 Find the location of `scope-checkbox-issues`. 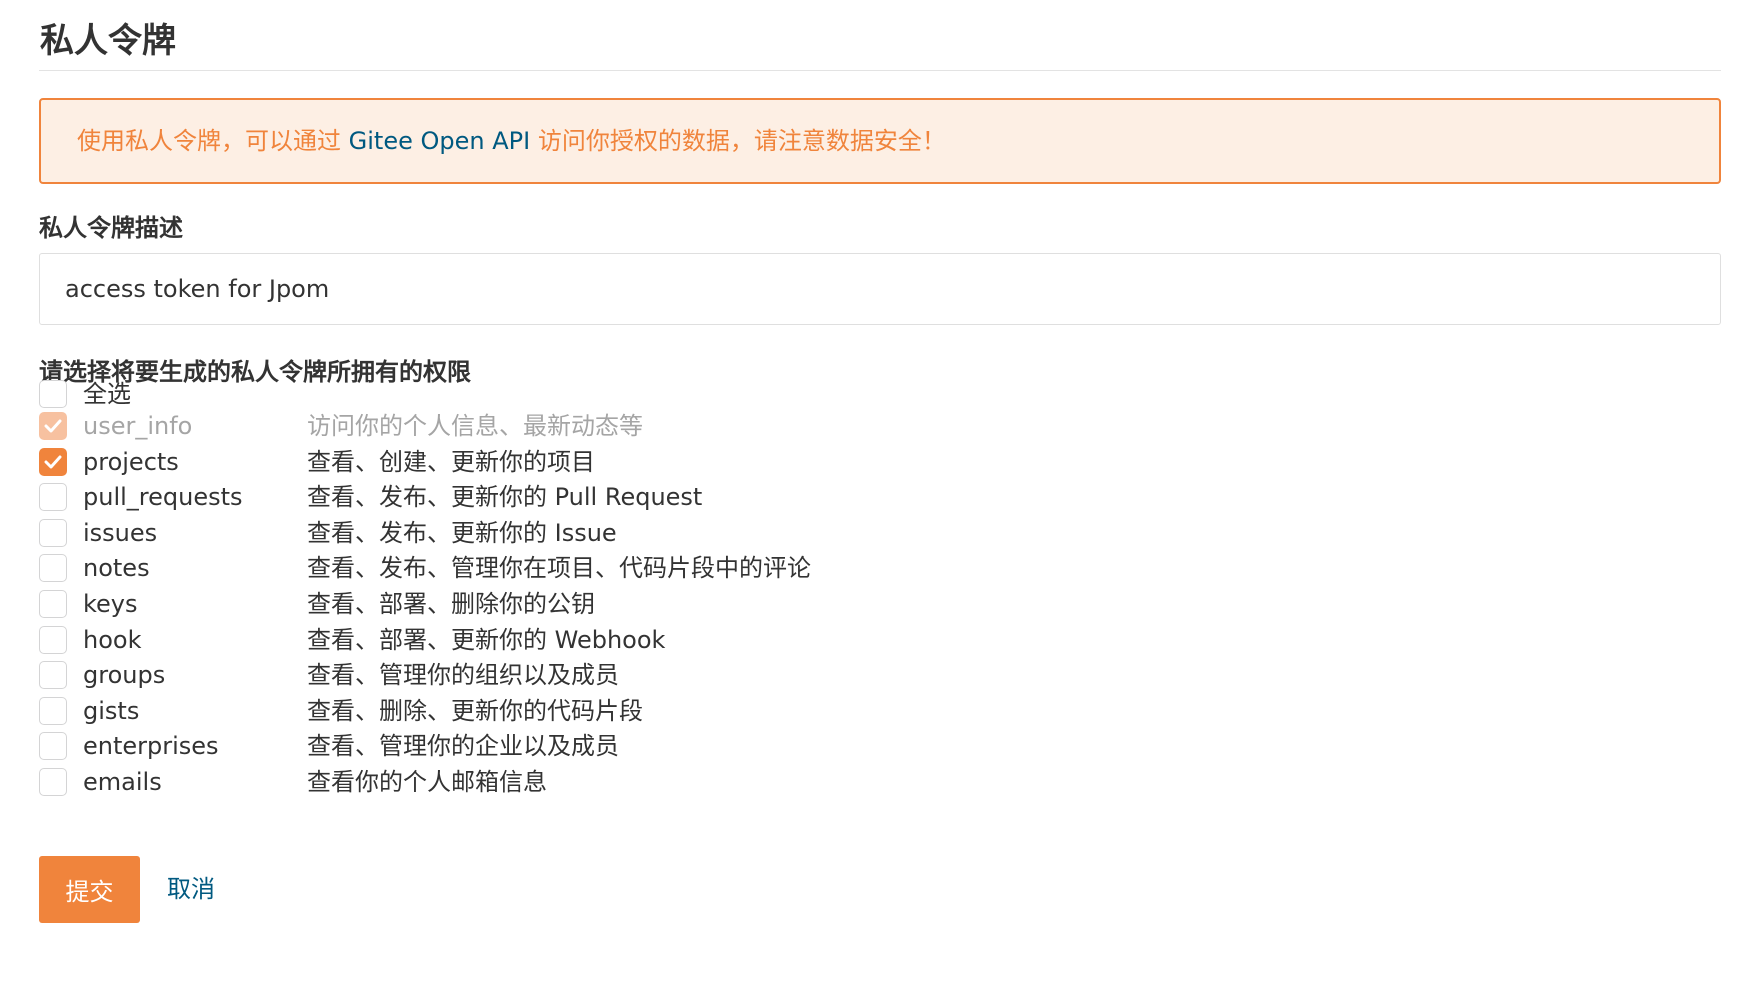

scope-checkbox-issues is located at coordinates (53, 533).